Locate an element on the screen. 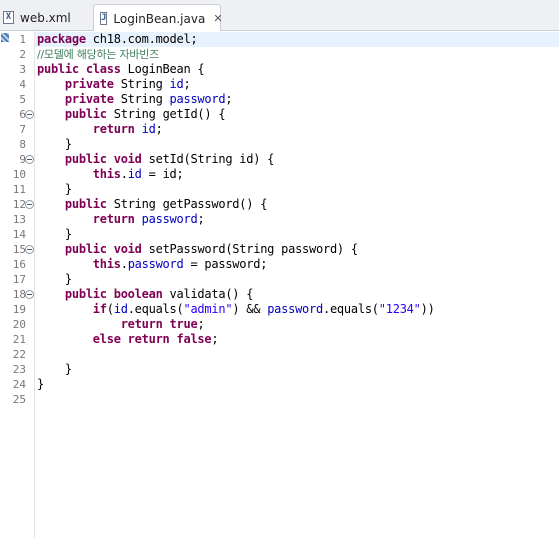 The width and height of the screenshot is (559, 538). code-token: = password; is located at coordinates (225, 264).